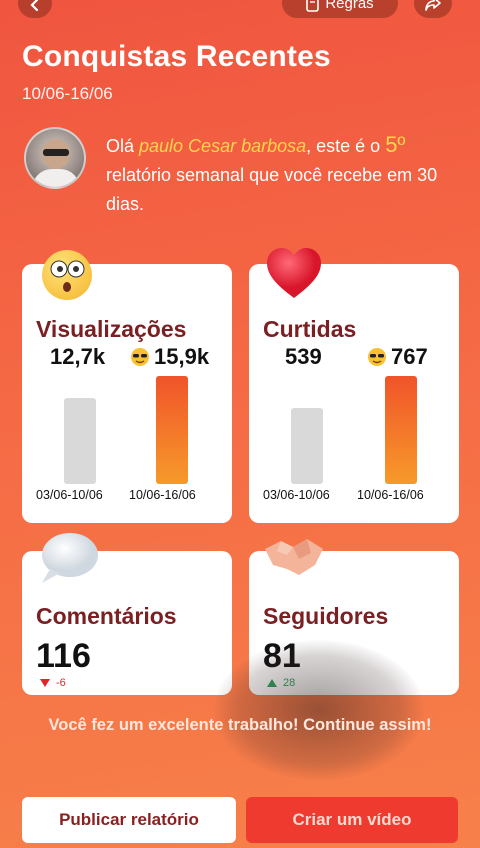 Image resolution: width=480 pixels, height=848 pixels. What do you see at coordinates (67, 93) in the screenshot?
I see `date-range: 10/06-16/06` at bounding box center [67, 93].